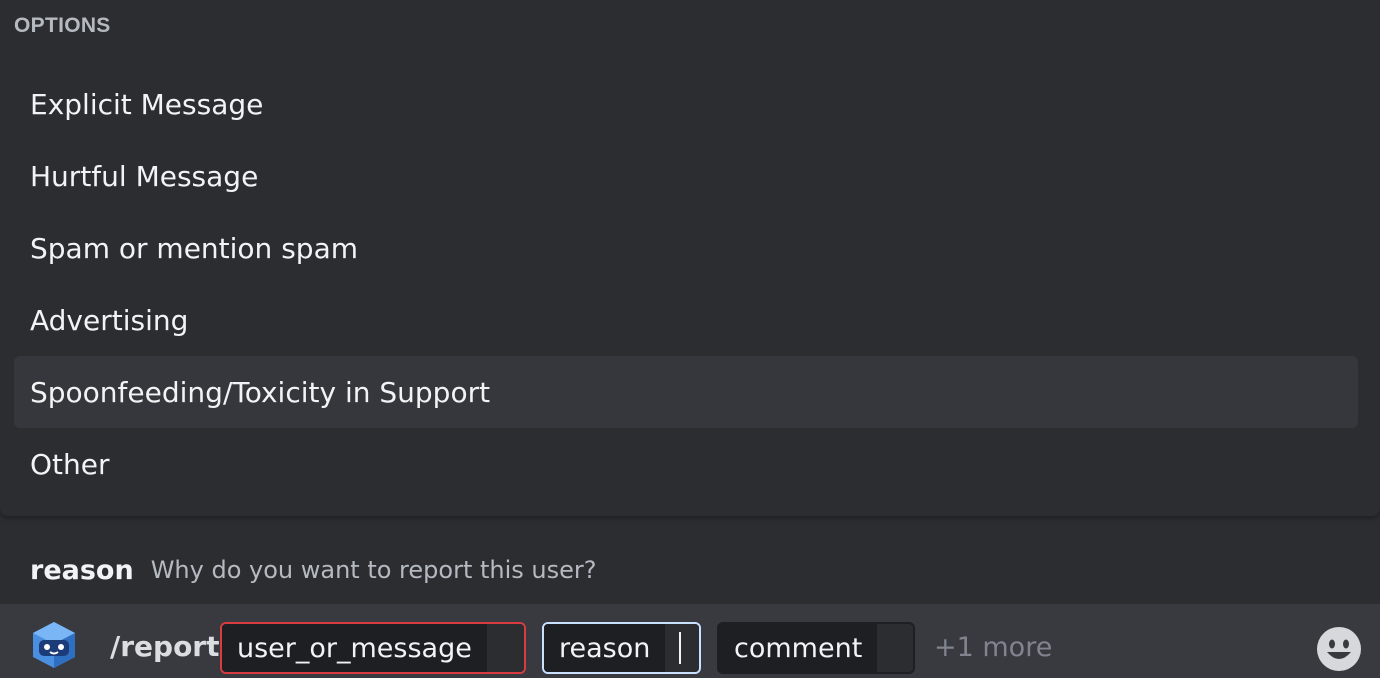 The height and width of the screenshot is (678, 1380). What do you see at coordinates (62, 25) in the screenshot?
I see `options-header: OPTIONS` at bounding box center [62, 25].